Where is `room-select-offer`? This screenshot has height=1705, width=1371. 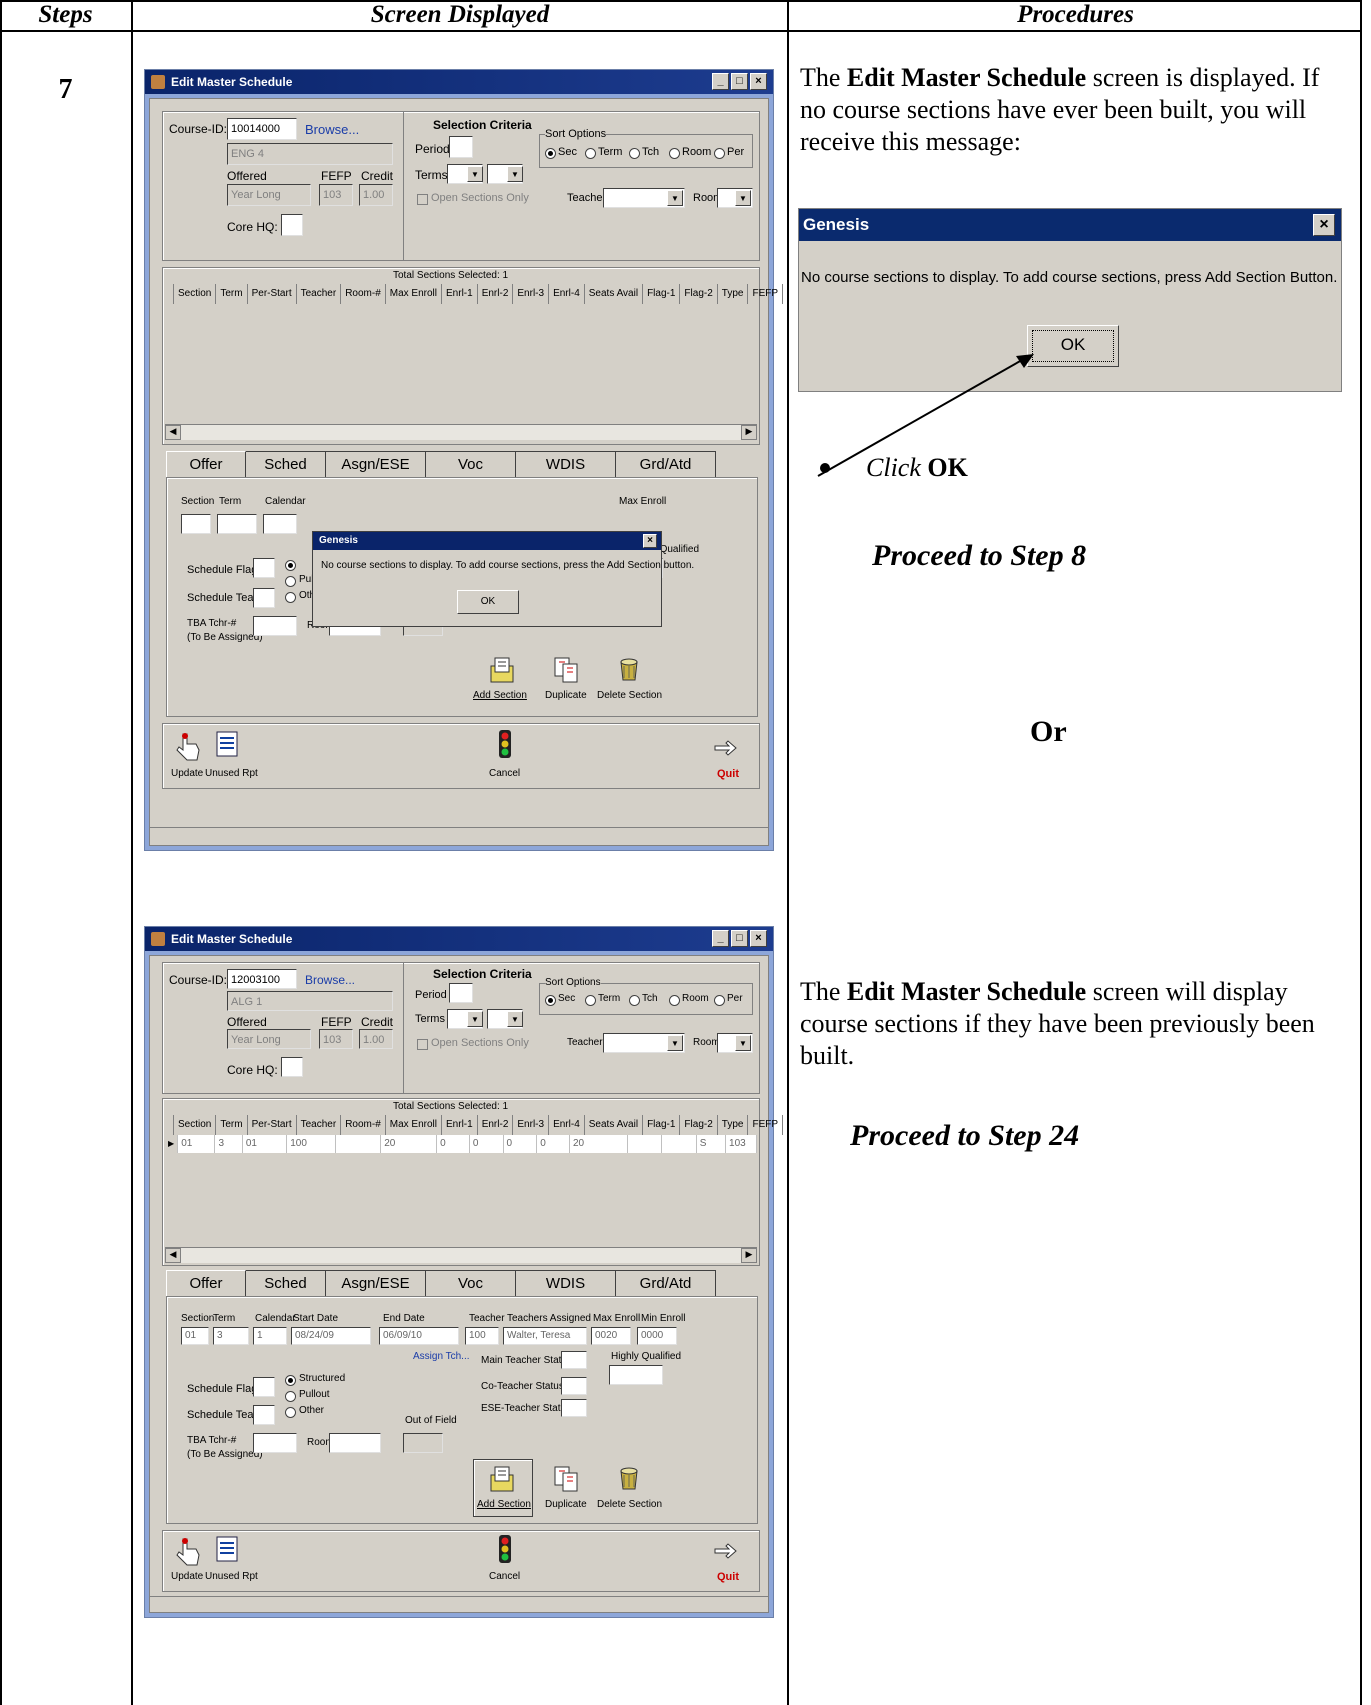
room-select-offer is located at coordinates (355, 1443).